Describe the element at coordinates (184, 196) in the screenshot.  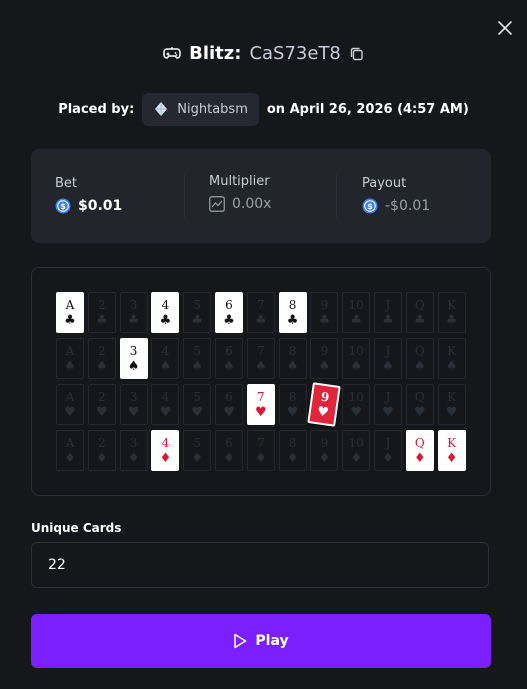
I see `divider` at that location.